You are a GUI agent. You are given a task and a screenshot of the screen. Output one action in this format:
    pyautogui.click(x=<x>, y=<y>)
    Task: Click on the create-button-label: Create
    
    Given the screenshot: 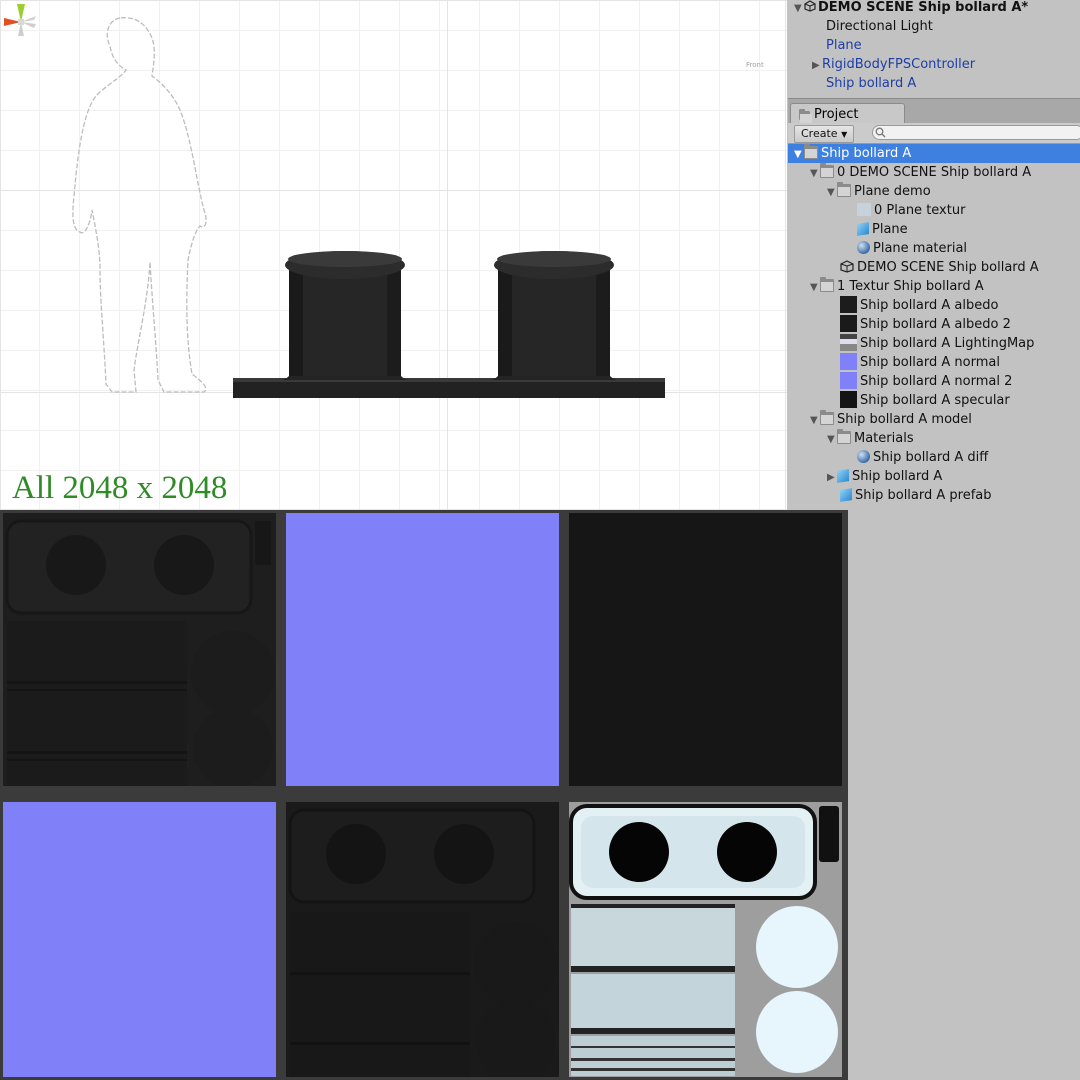 What is the action you would take?
    pyautogui.click(x=819, y=133)
    